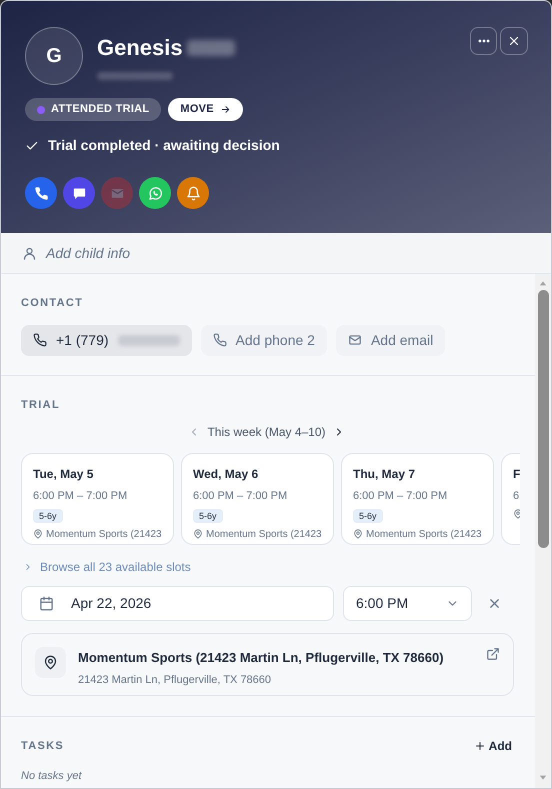 The height and width of the screenshot is (789, 552). What do you see at coordinates (355, 340) in the screenshot?
I see `envelope-icon` at bounding box center [355, 340].